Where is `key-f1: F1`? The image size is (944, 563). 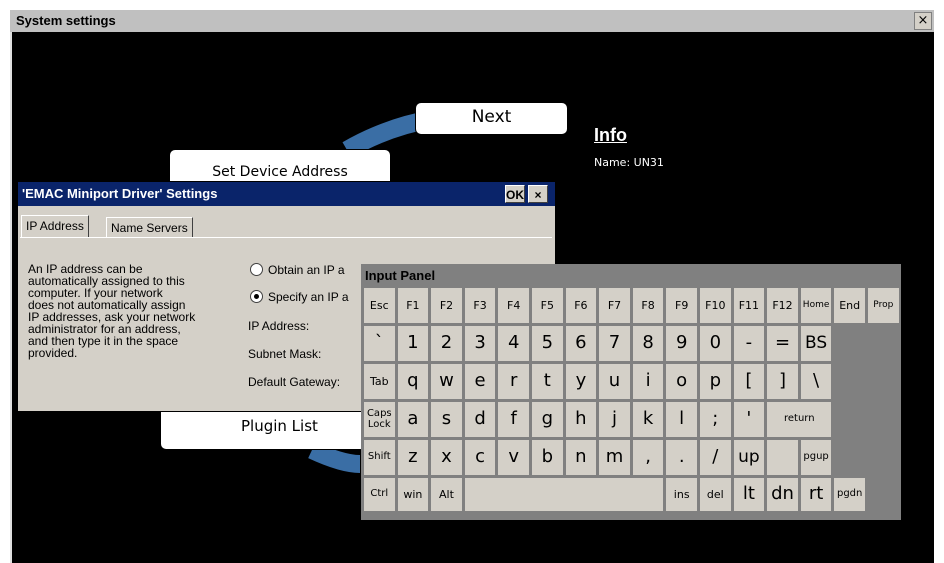
key-f1: F1 is located at coordinates (413, 305).